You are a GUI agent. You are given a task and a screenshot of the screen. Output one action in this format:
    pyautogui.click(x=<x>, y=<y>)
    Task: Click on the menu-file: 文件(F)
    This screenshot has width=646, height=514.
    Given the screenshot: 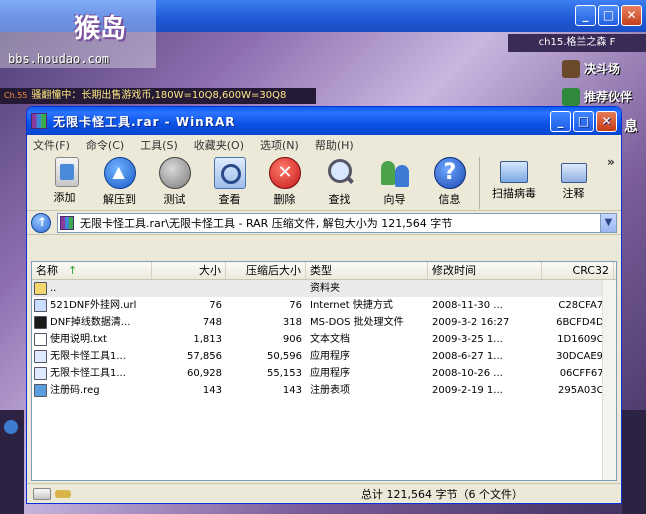 What is the action you would take?
    pyautogui.click(x=51, y=145)
    